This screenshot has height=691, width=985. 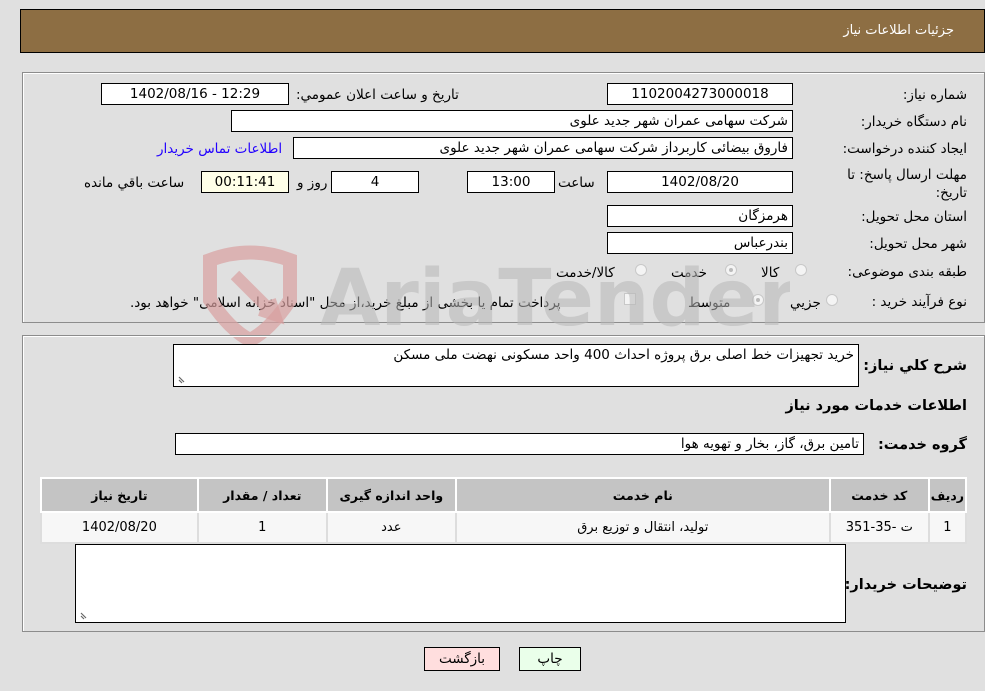 I want to click on buyer-notes-textarea, so click(x=460, y=583).